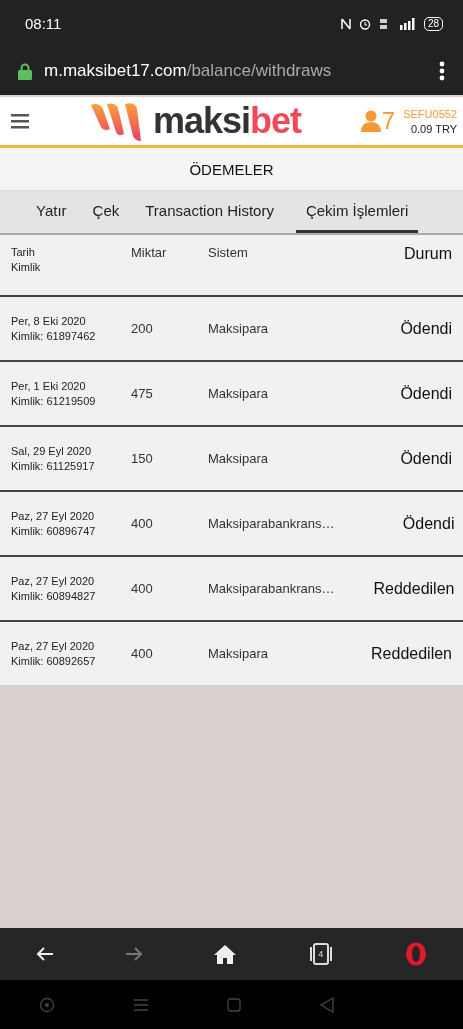 The height and width of the screenshot is (1029, 463). I want to click on date-text: Per, 8 Eki 2020, so click(49, 321).